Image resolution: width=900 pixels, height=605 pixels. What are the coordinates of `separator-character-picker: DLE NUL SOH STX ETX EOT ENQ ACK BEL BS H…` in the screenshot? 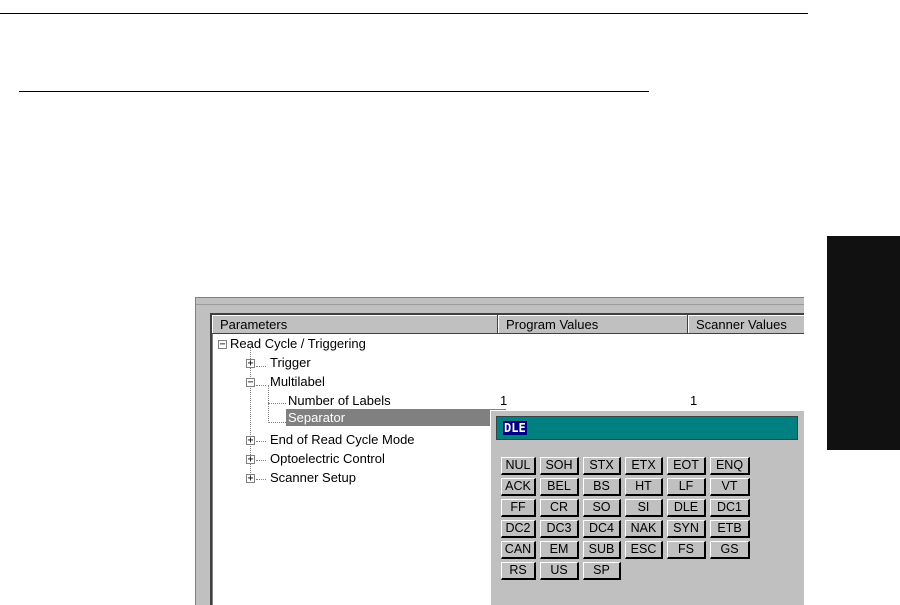 It's located at (647, 507).